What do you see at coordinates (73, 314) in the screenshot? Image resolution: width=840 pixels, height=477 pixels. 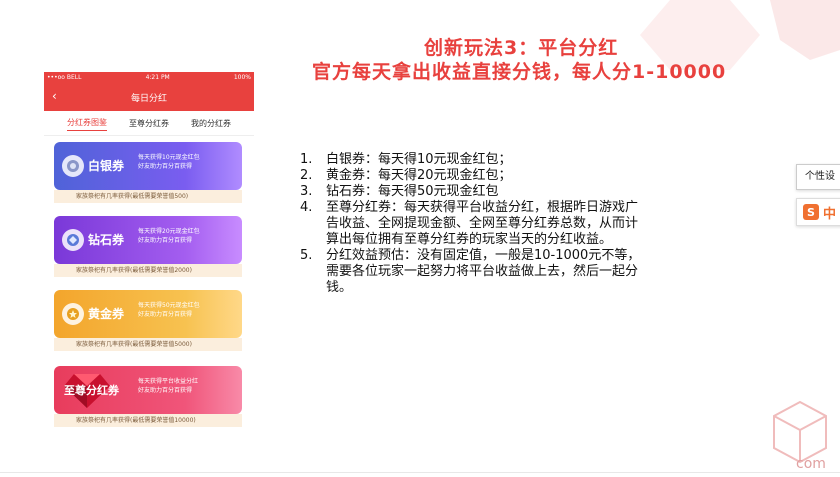 I see `gold-medal-icon` at bounding box center [73, 314].